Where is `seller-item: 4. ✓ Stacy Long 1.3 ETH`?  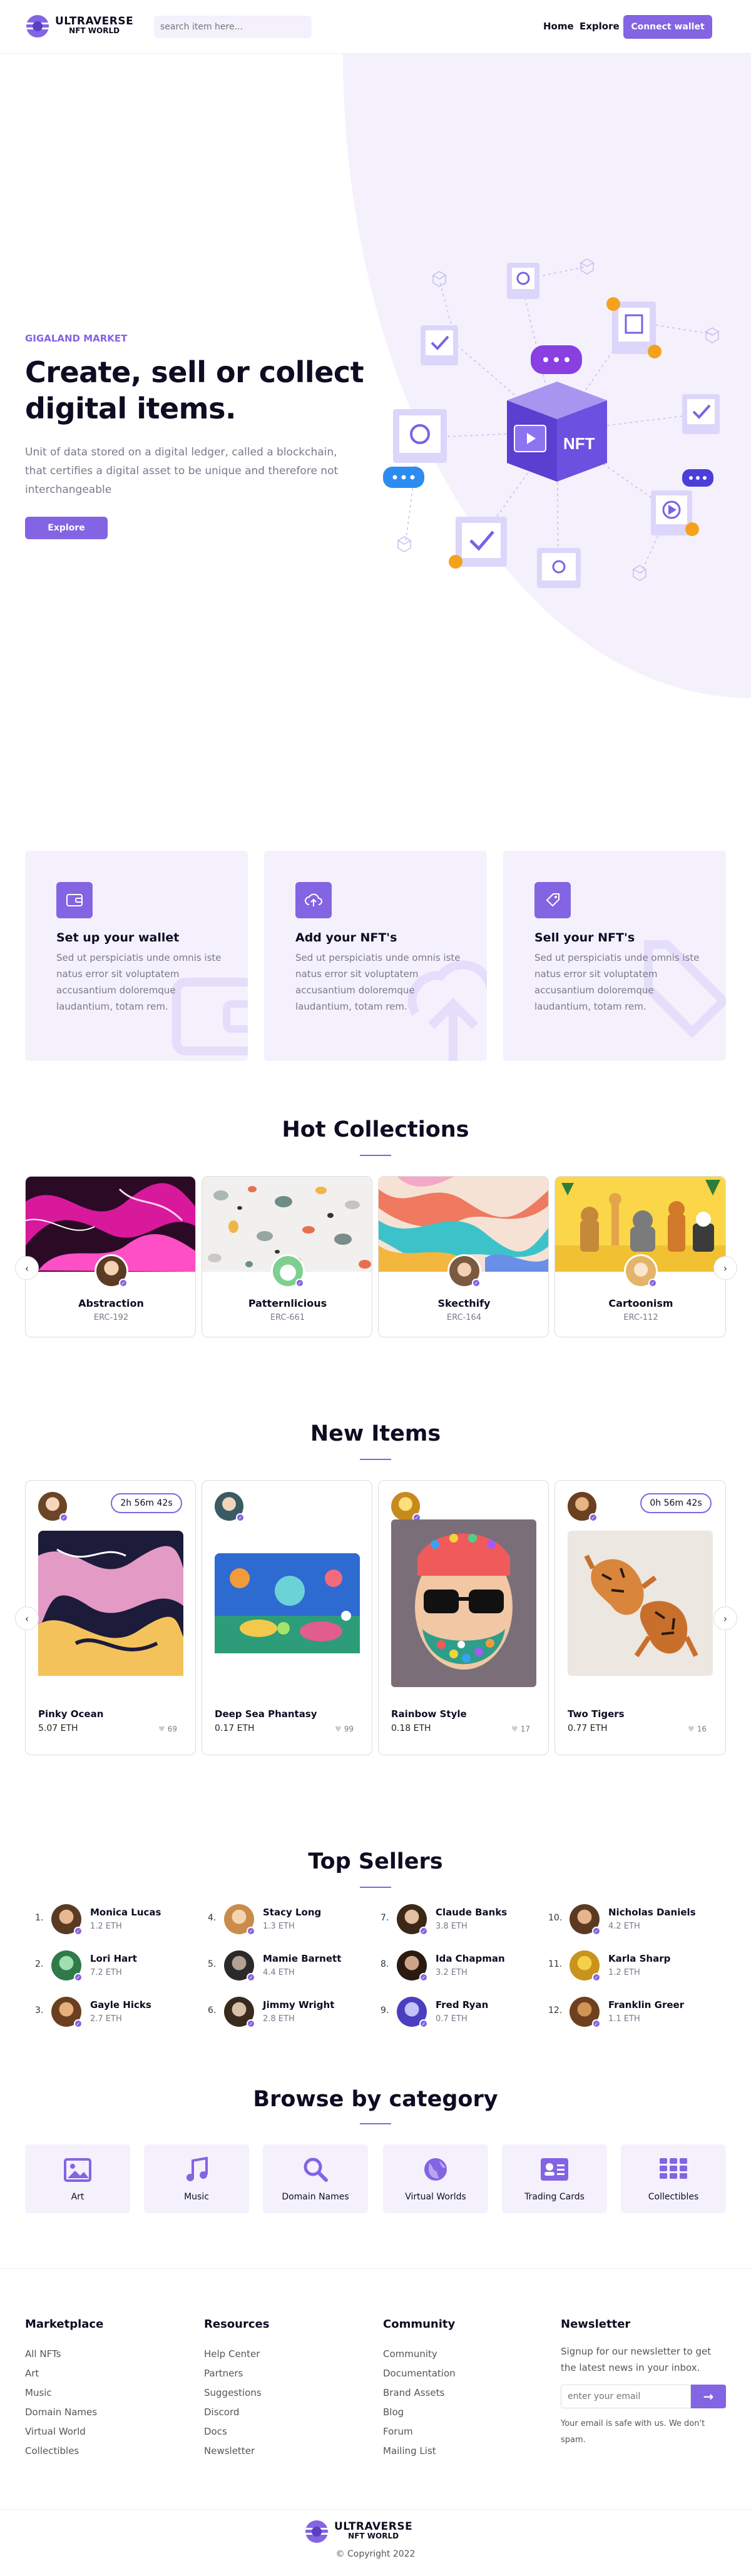 seller-item: 4. ✓ Stacy Long 1.3 ETH is located at coordinates (289, 1920).